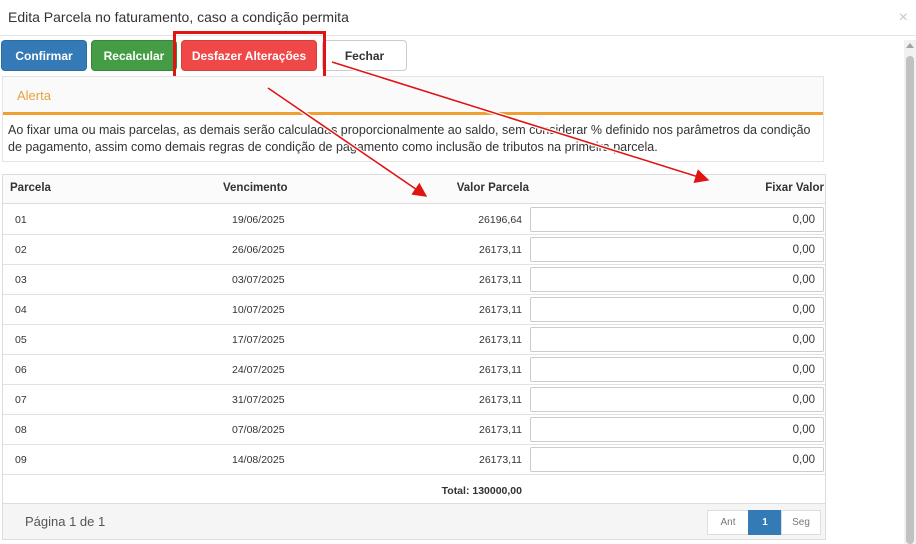 Image resolution: width=916 pixels, height=544 pixels. Describe the element at coordinates (258, 220) in the screenshot. I see `cell-vencimento: 19/06/2025` at that location.